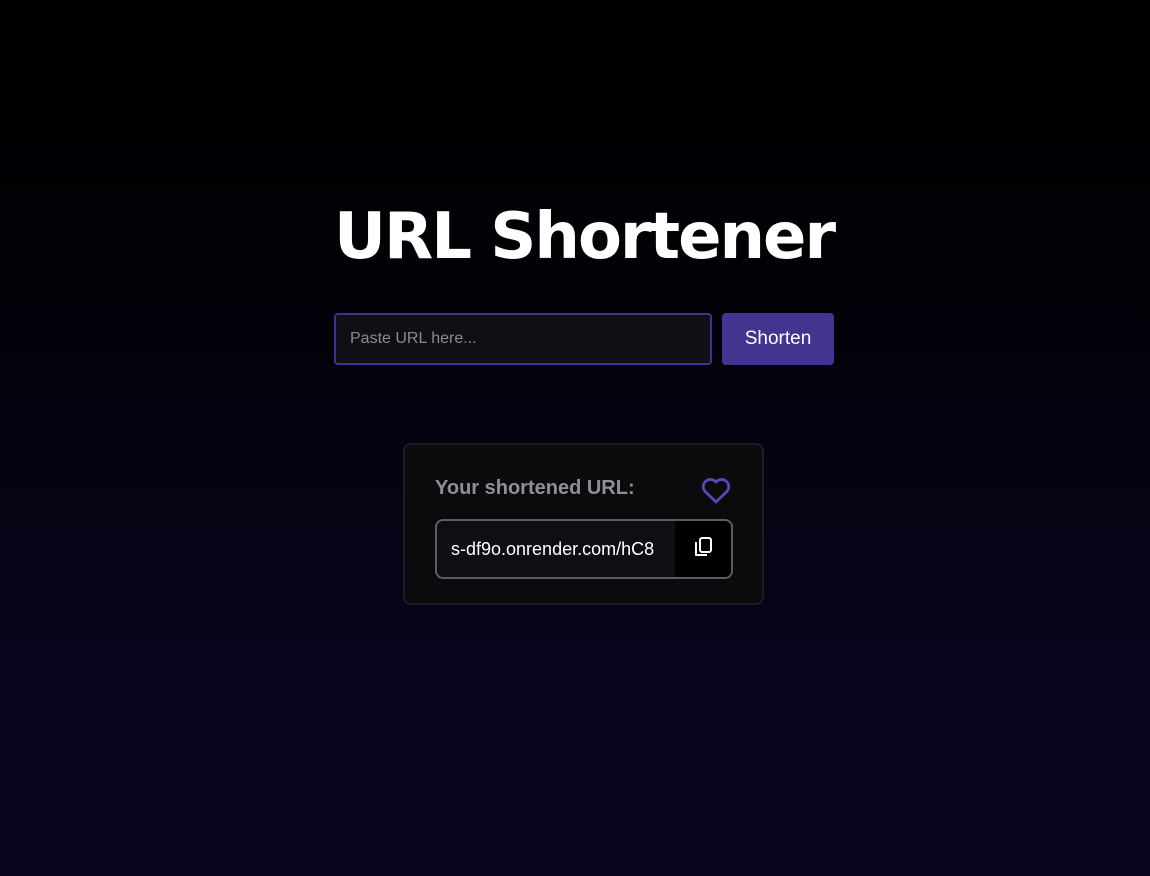 This screenshot has height=876, width=1150. What do you see at coordinates (562, 549) in the screenshot?
I see `short-url-text: s-df9o.onrender.com/hC8` at bounding box center [562, 549].